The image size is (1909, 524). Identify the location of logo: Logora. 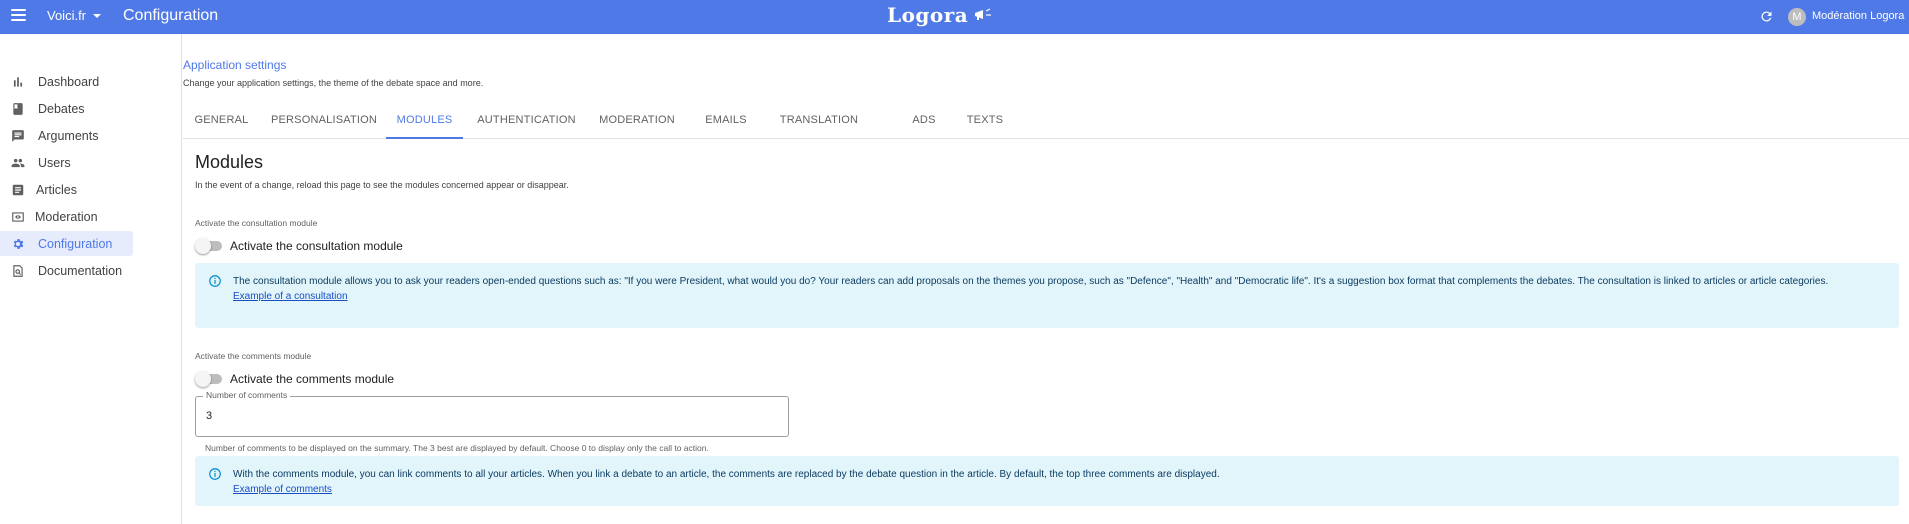
(940, 15).